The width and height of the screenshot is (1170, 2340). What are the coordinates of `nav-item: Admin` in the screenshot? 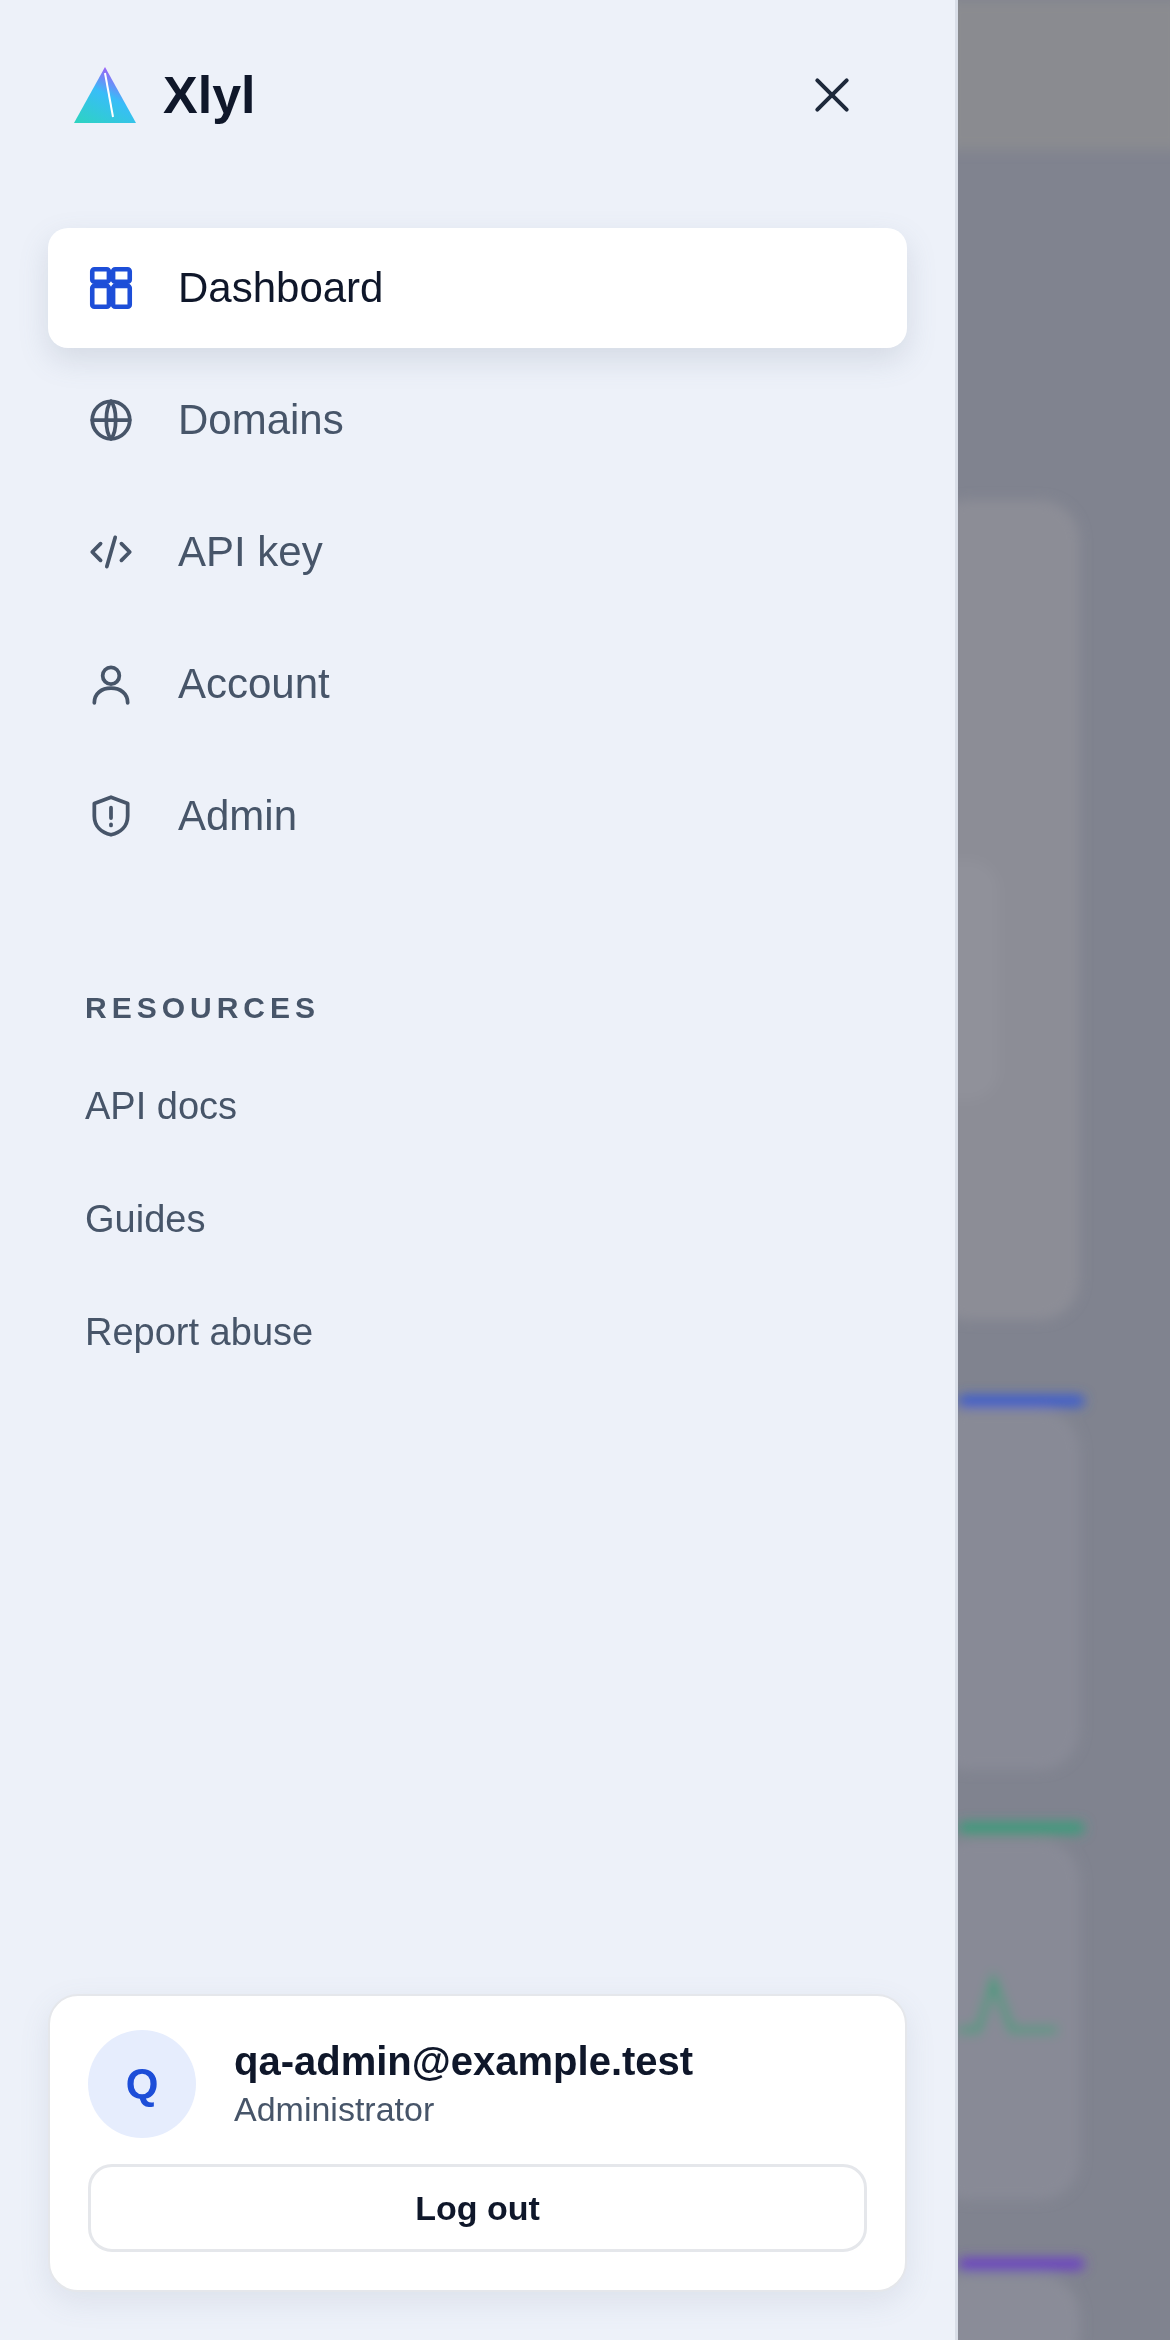 It's located at (477, 816).